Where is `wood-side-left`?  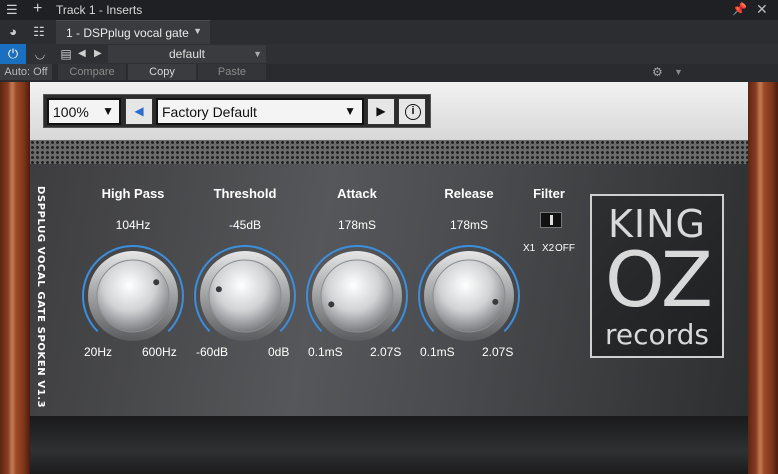 wood-side-left is located at coordinates (15, 278).